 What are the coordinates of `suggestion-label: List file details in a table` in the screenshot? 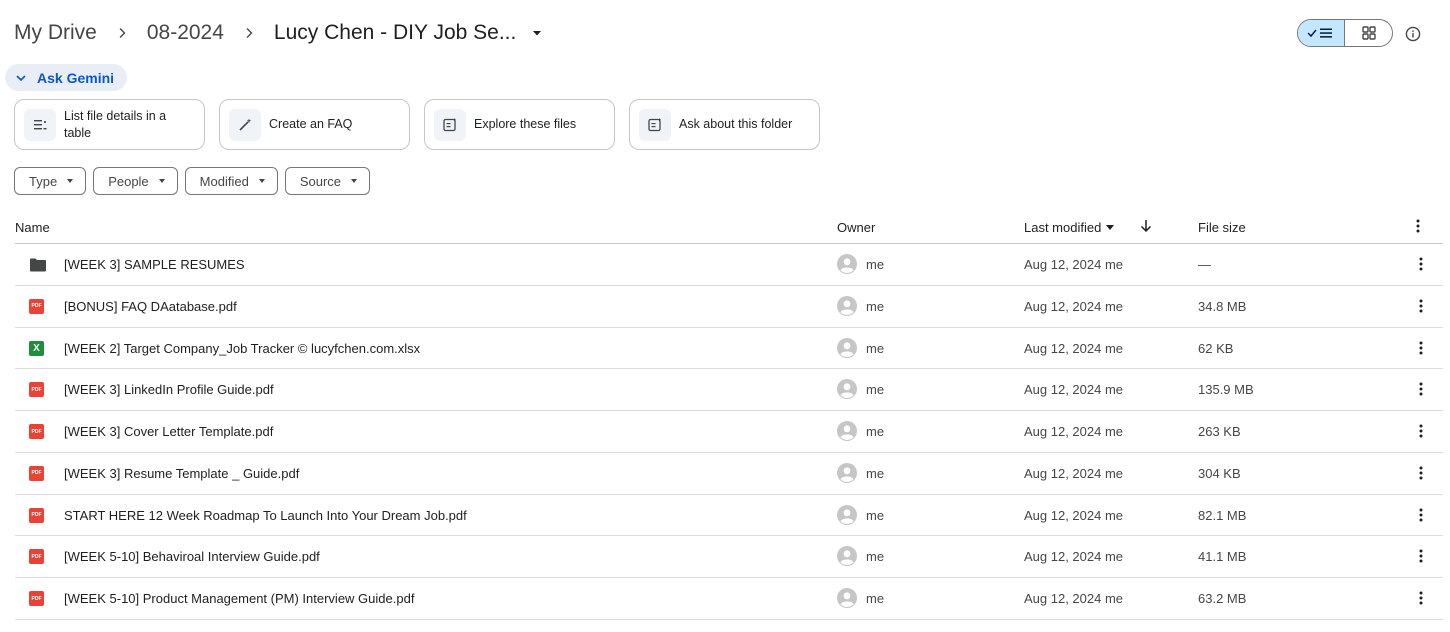 It's located at (115, 124).